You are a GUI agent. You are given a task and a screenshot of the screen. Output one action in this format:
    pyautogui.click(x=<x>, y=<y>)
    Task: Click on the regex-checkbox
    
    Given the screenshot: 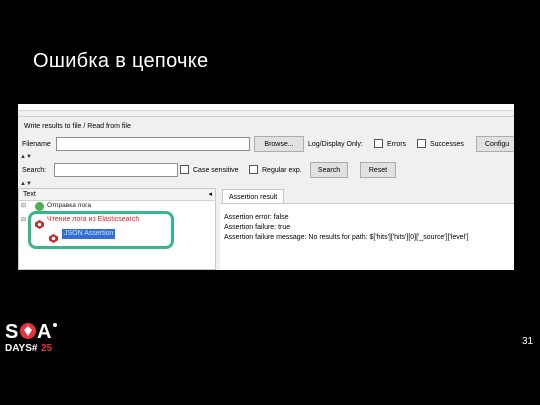 What is the action you would take?
    pyautogui.click(x=253, y=169)
    